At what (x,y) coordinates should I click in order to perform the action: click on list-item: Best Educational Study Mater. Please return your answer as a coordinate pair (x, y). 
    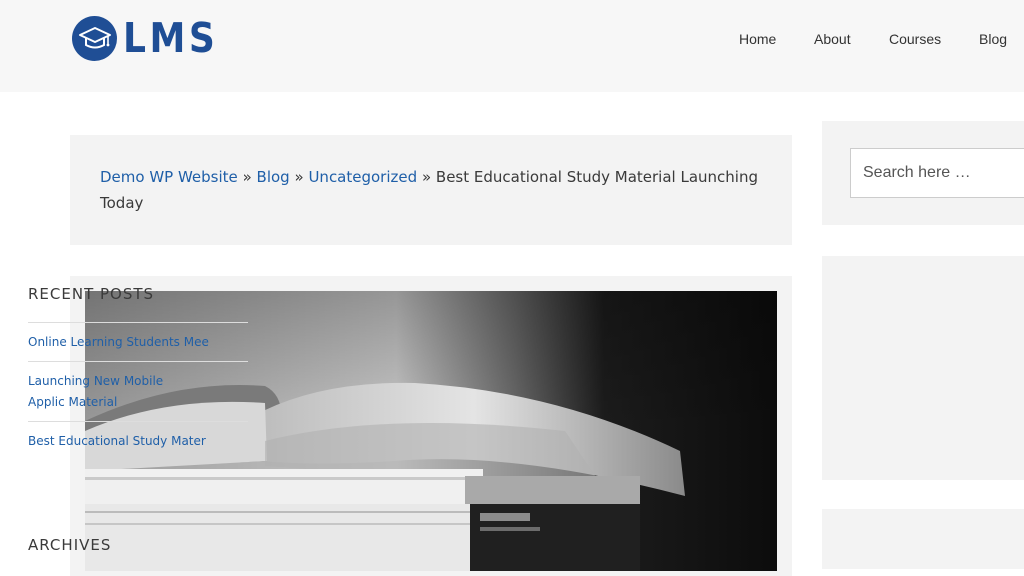
    Looking at the image, I should click on (138, 440).